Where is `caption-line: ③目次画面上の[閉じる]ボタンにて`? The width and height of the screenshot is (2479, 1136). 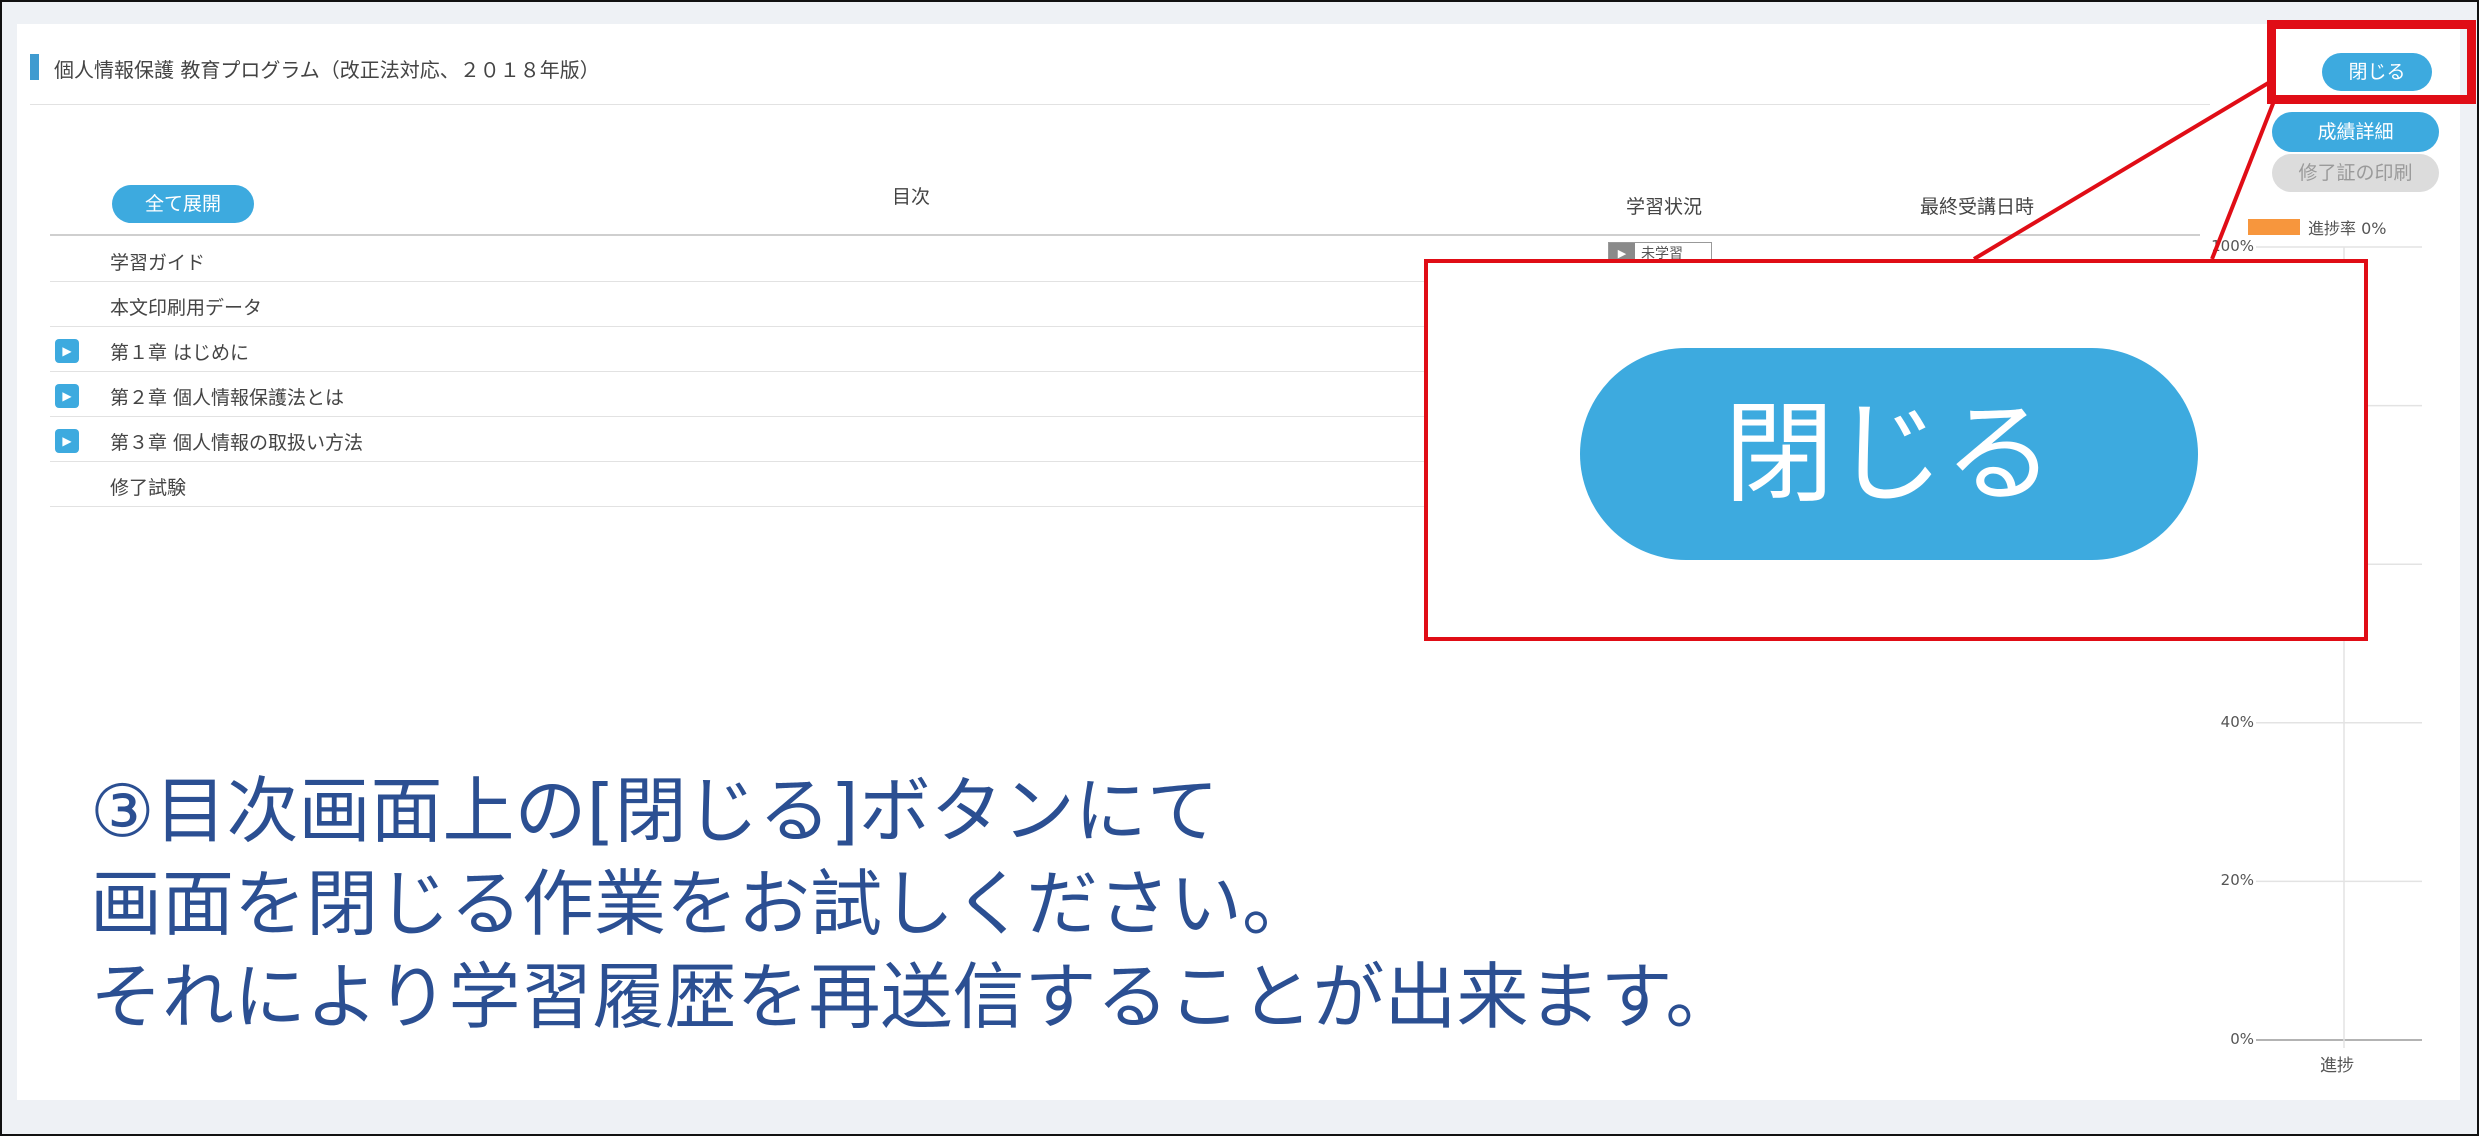 caption-line: ③目次画面上の[閉じる]ボタンにて is located at coordinates (654, 811).